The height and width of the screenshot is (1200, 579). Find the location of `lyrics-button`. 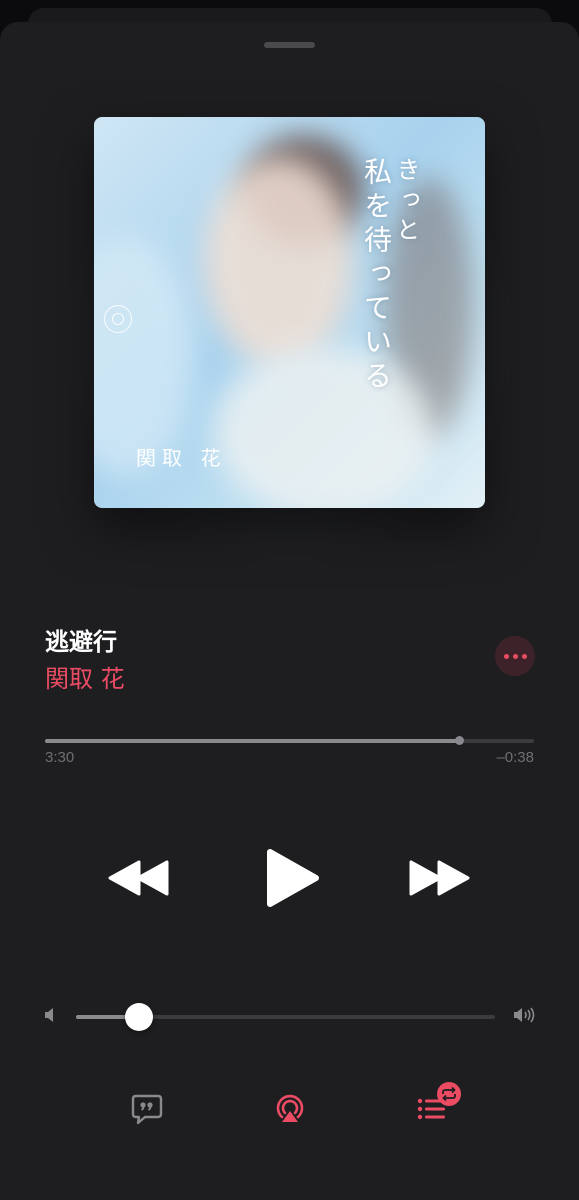

lyrics-button is located at coordinates (147, 1111).